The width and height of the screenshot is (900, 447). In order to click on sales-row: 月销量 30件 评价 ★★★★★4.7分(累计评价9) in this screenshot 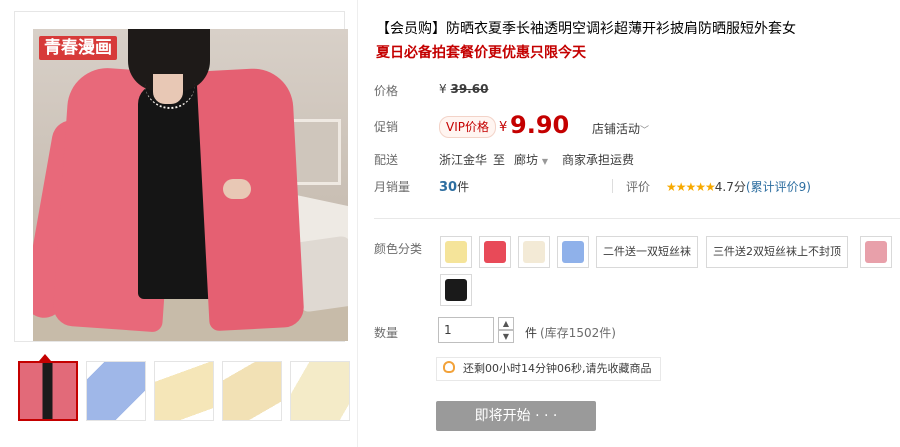, I will do `click(637, 187)`.